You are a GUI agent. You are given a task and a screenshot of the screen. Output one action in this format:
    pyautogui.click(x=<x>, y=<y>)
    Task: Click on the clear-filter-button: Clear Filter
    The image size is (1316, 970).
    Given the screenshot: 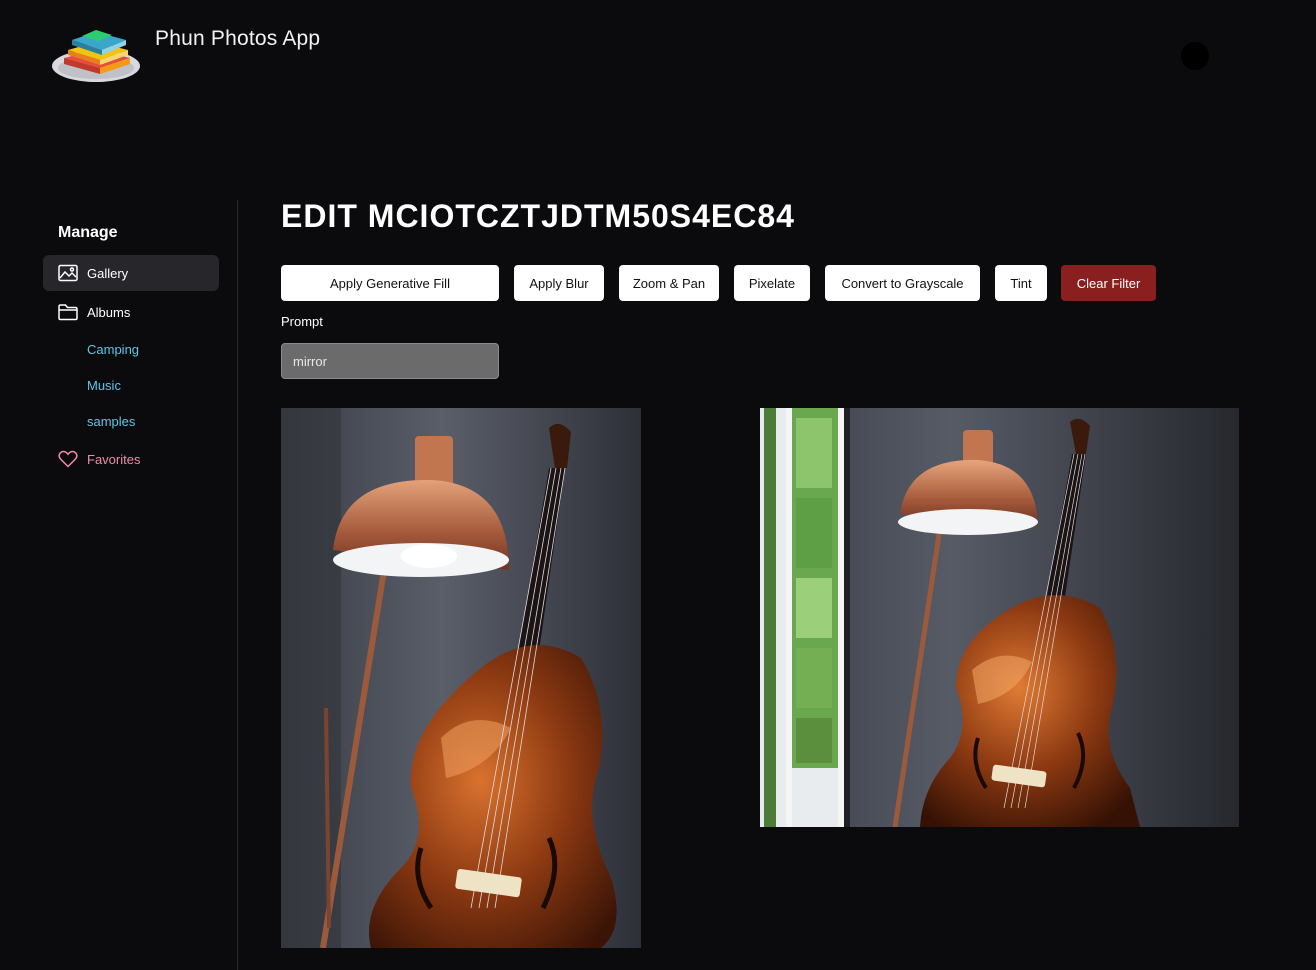 What is the action you would take?
    pyautogui.click(x=1108, y=283)
    